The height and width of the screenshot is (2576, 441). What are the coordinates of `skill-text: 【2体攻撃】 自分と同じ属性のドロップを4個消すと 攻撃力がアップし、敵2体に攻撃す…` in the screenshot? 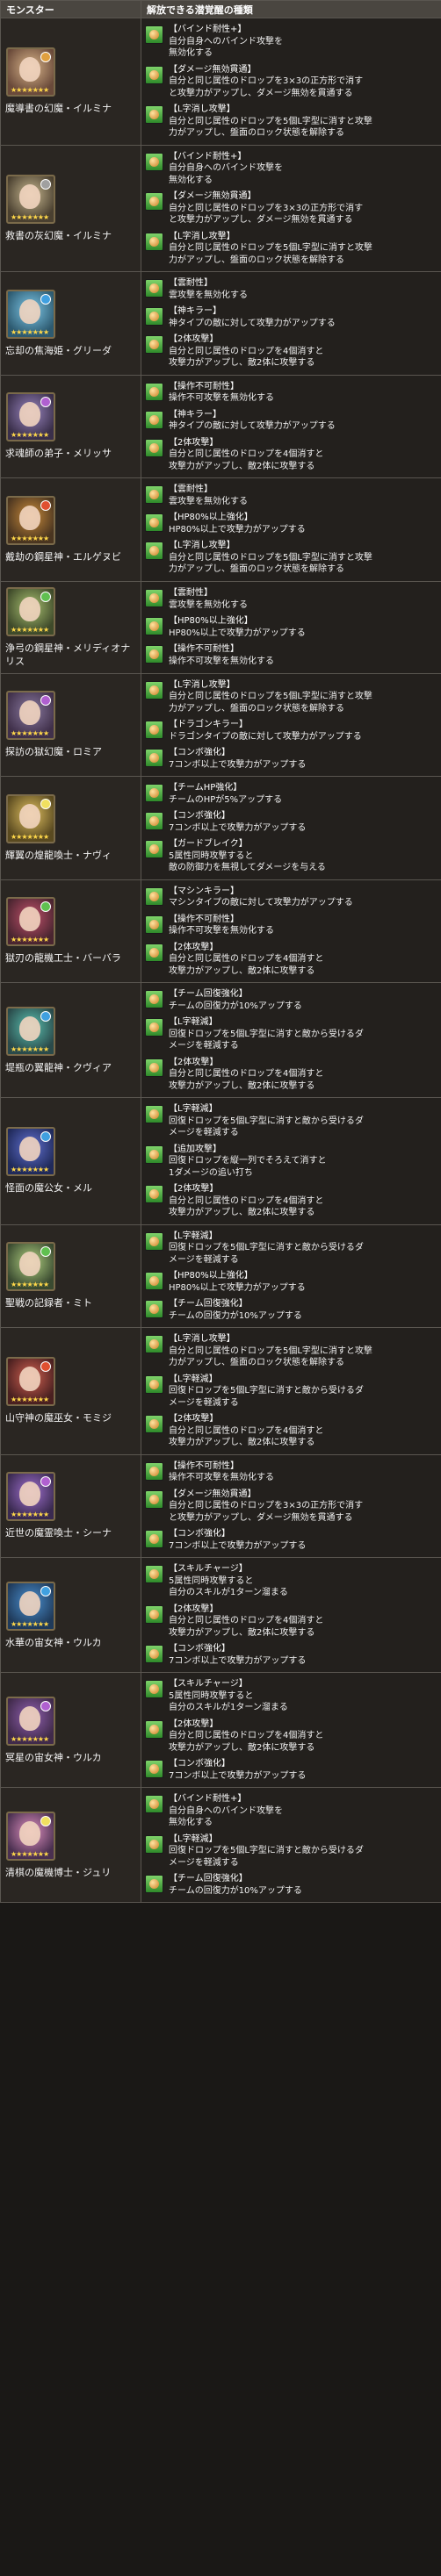 It's located at (246, 1431).